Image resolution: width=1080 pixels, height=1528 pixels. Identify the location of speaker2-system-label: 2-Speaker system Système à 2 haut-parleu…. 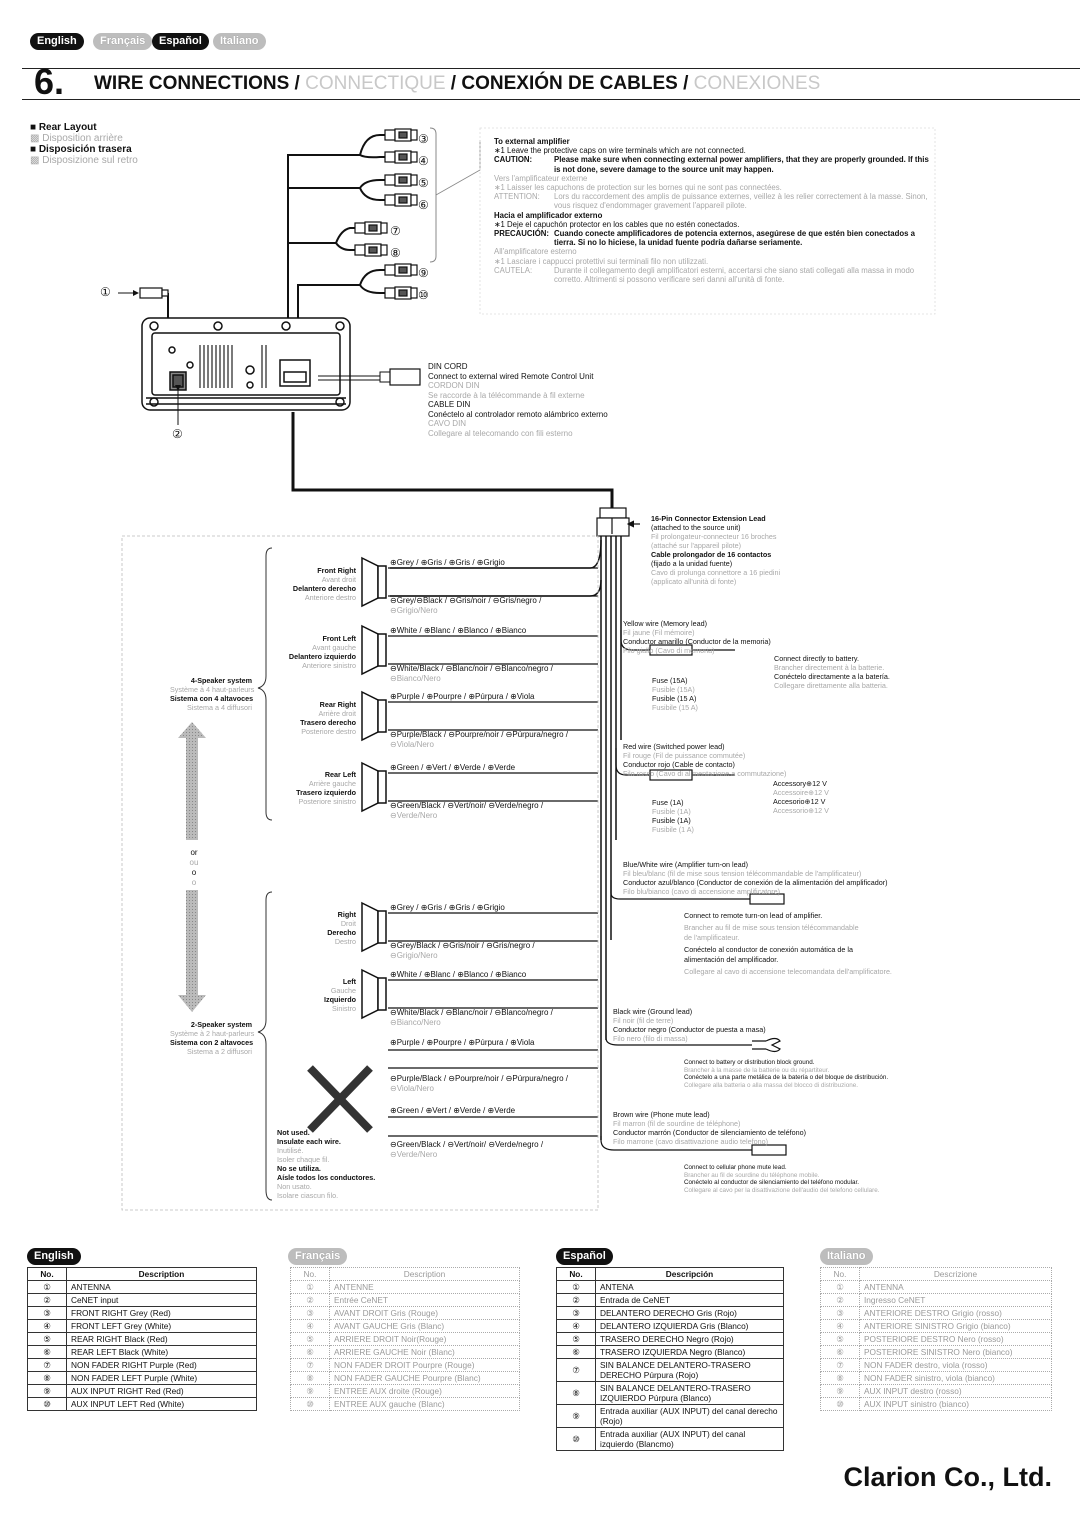
(212, 1038).